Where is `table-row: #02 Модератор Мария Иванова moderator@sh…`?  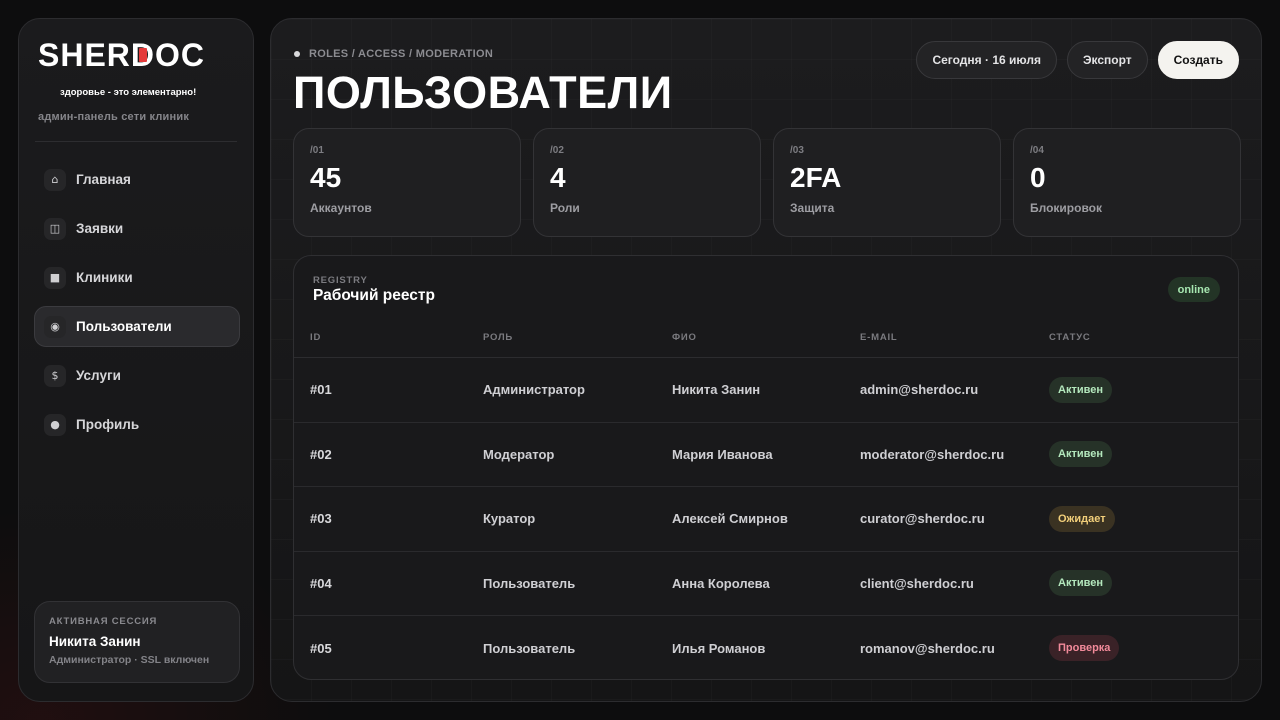
table-row: #02 Модератор Мария Иванова moderator@sh… is located at coordinates (766, 455).